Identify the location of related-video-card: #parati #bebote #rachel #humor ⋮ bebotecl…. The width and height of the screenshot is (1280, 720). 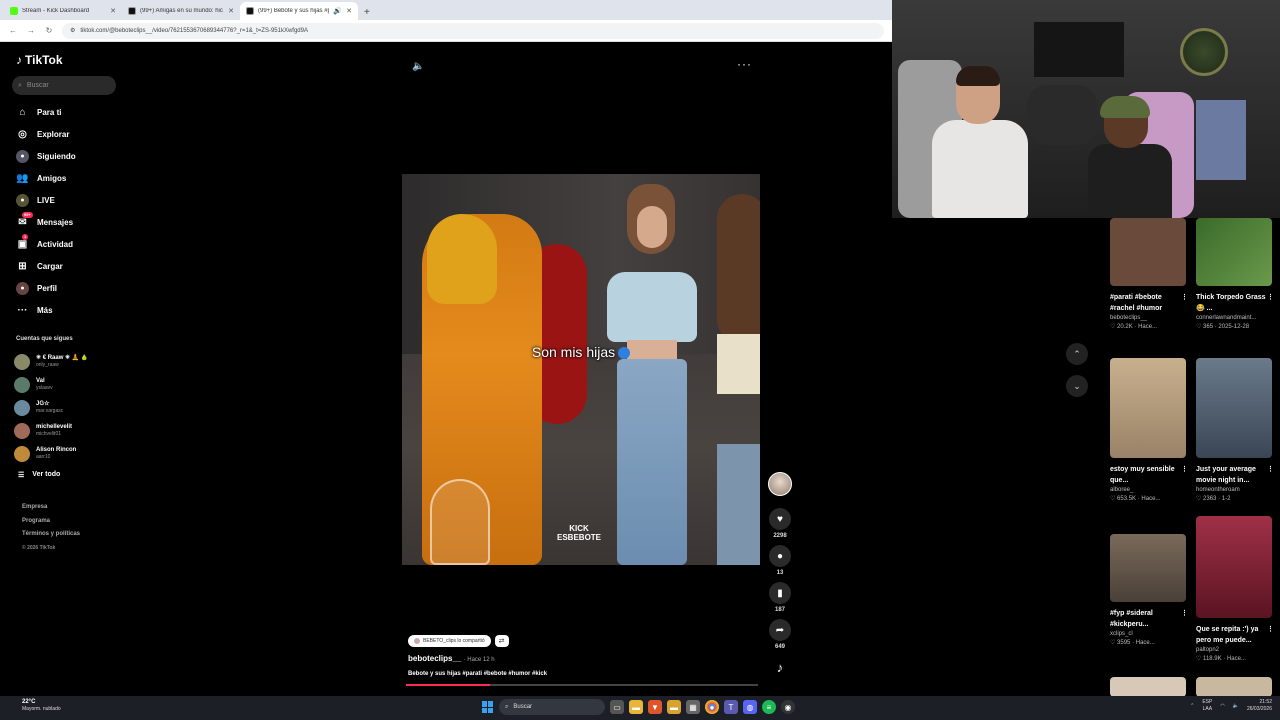
(1149, 274).